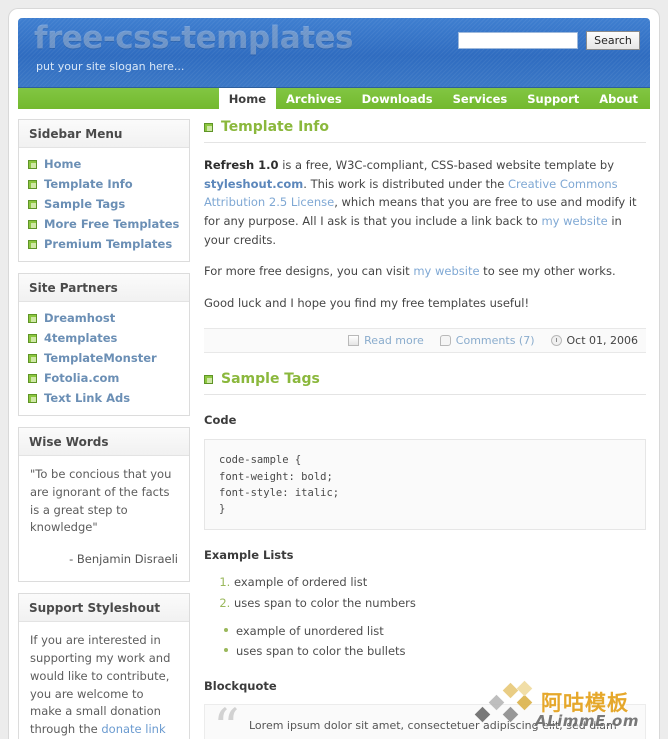 The height and width of the screenshot is (739, 668). I want to click on post-heading-label: Template Info, so click(275, 127).